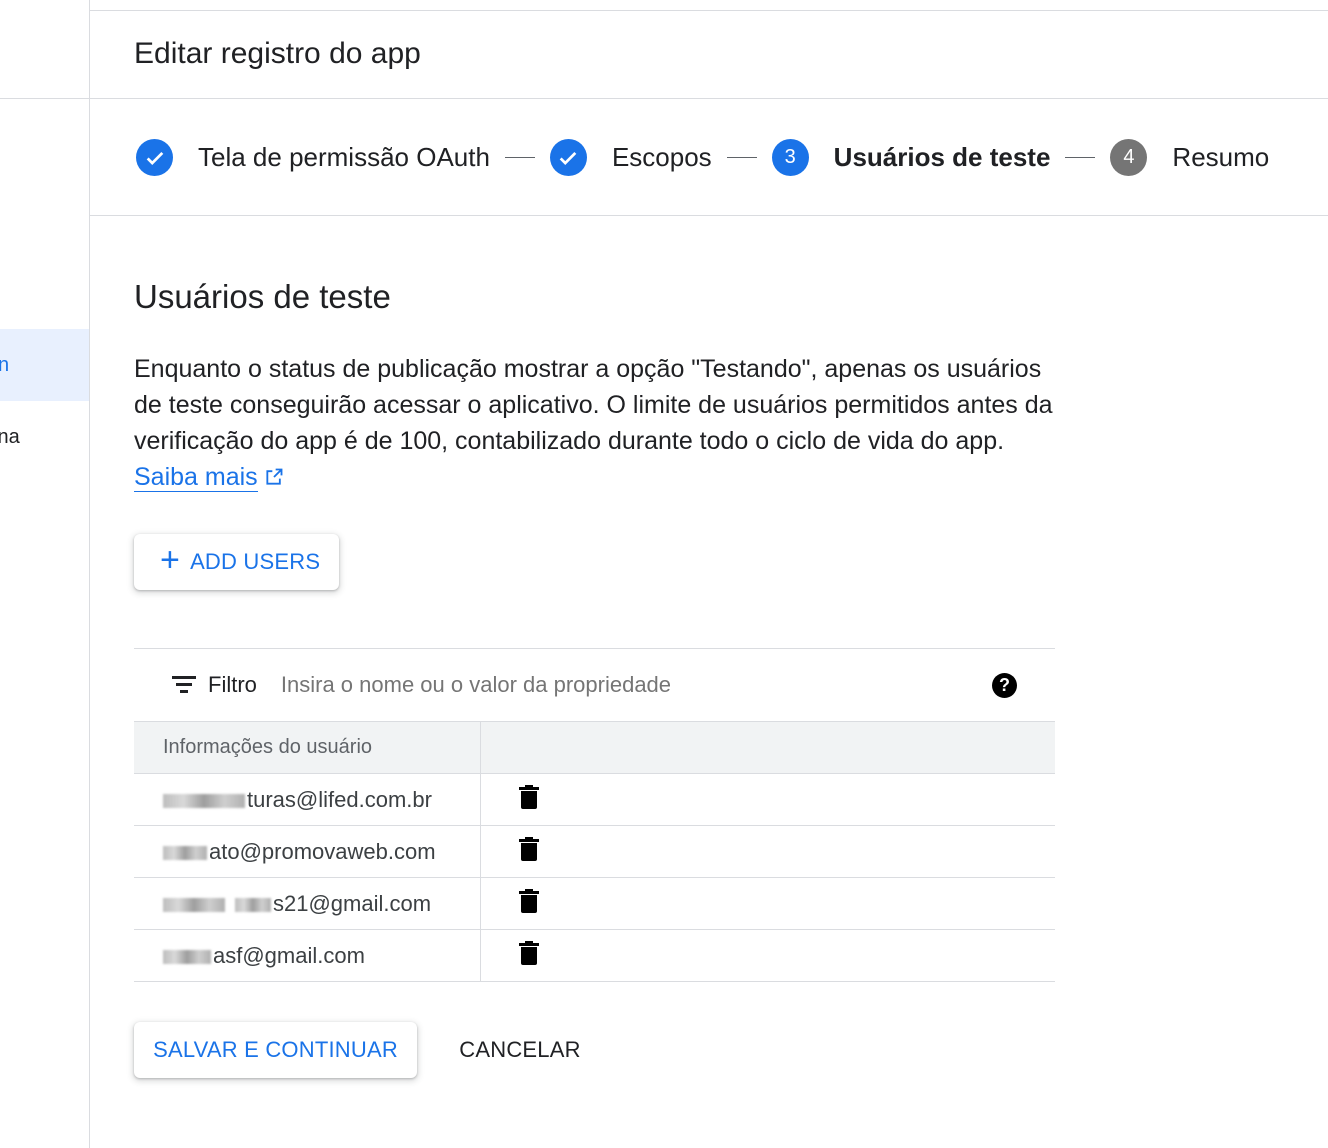  I want to click on cancel-button: CANCELAR, so click(520, 1050).